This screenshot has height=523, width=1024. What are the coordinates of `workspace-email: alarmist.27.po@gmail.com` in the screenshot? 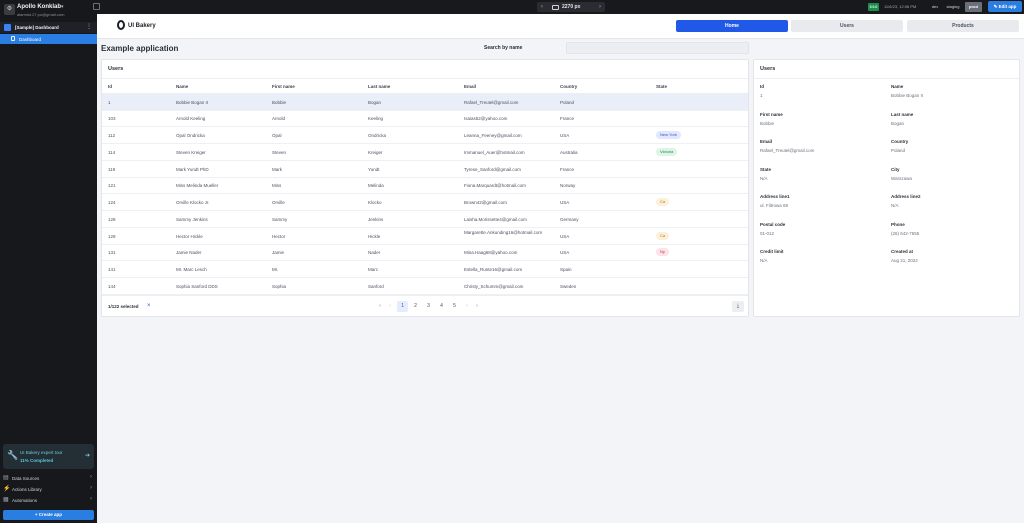 It's located at (41, 14).